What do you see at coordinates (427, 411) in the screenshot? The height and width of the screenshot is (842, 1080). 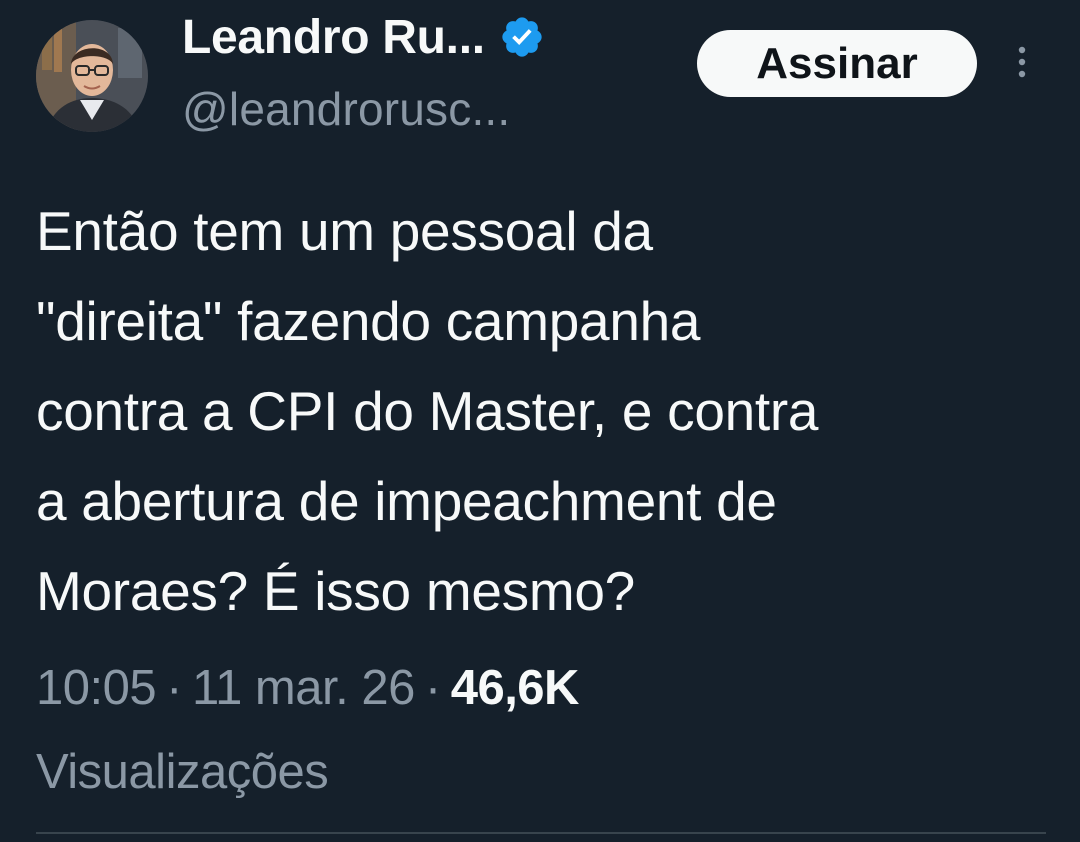 I see `tweet-text-line: contra a CPI do Master, e contra` at bounding box center [427, 411].